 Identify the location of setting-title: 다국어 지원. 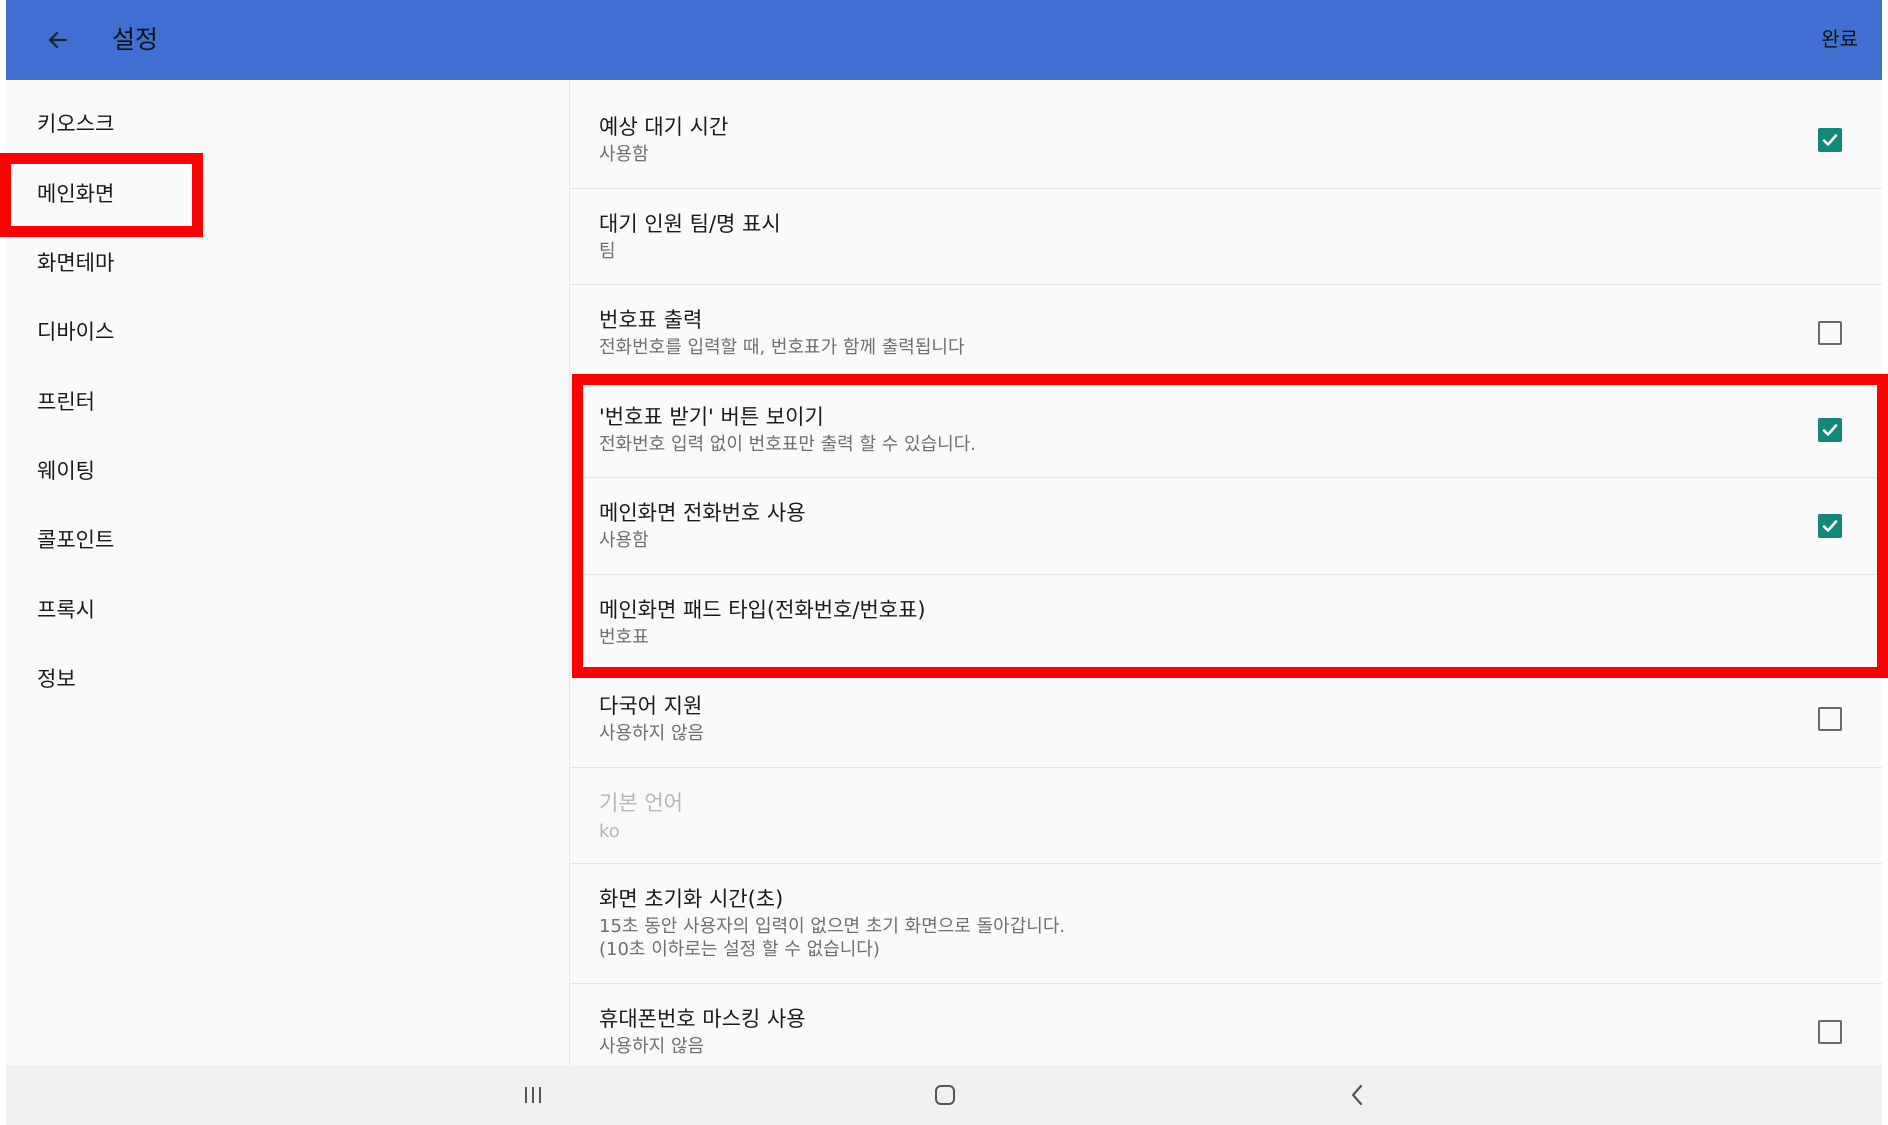
(651, 706).